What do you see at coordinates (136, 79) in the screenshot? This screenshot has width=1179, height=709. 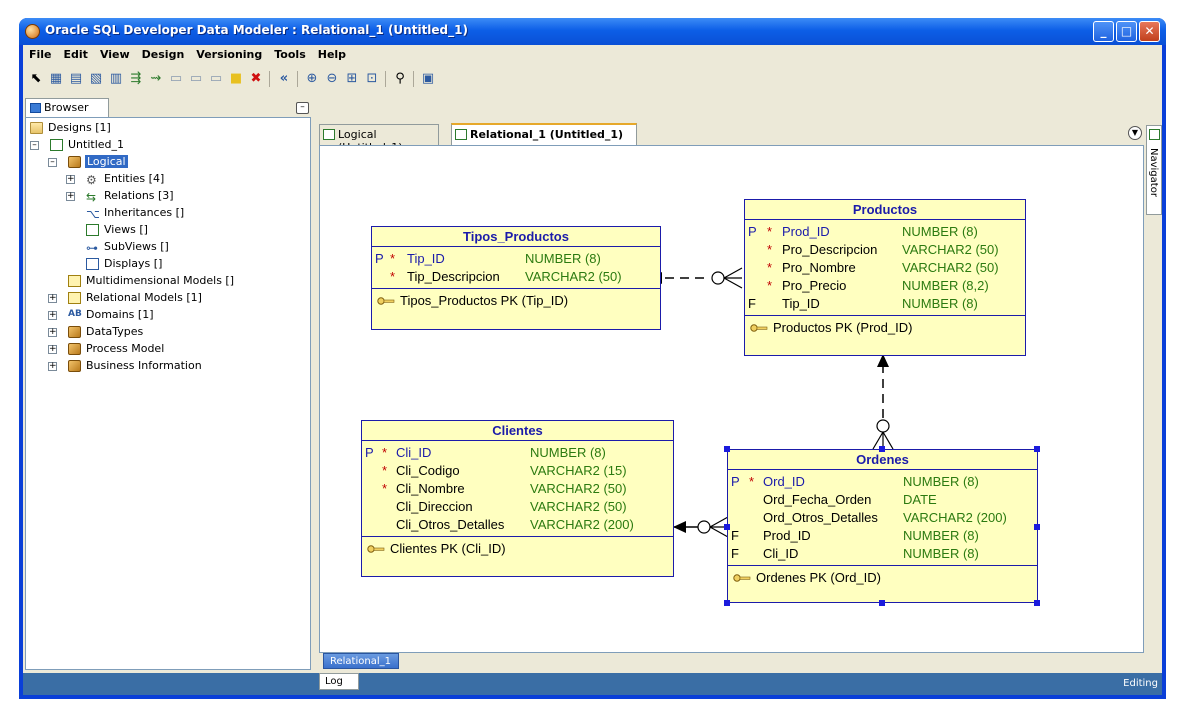 I see `new-split-icon: ⇶` at bounding box center [136, 79].